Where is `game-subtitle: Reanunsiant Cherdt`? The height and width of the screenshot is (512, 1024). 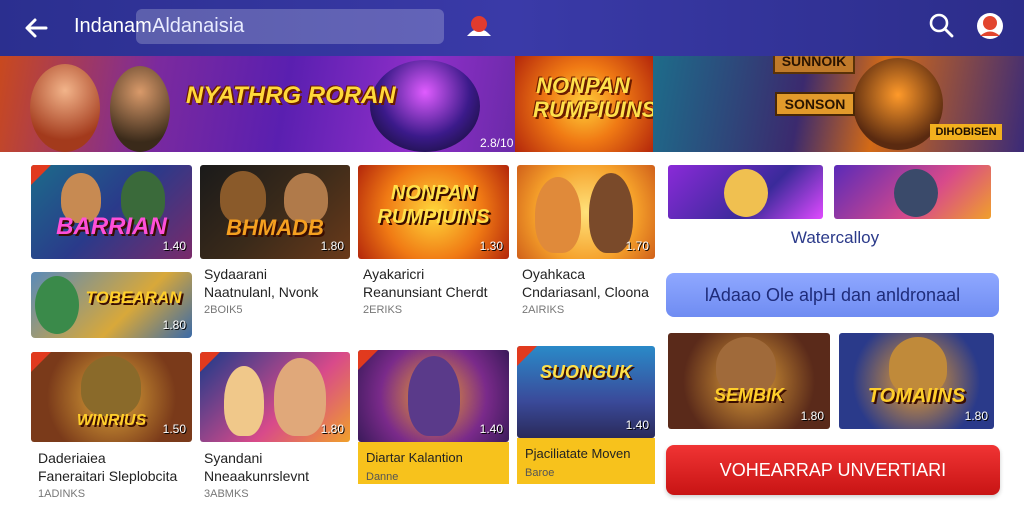 game-subtitle: Reanunsiant Cherdt is located at coordinates (425, 292).